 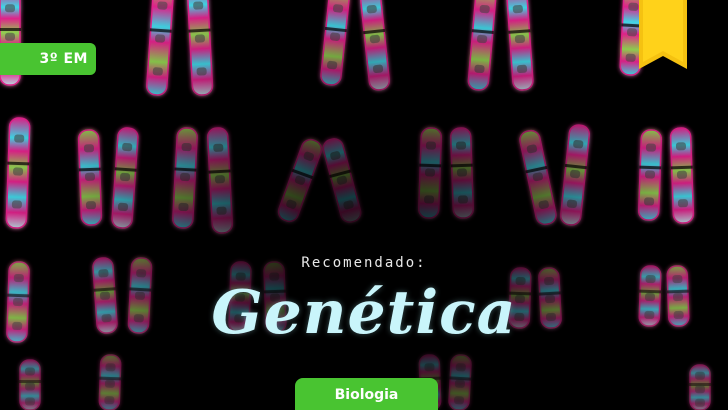 I want to click on bookmark-icon, so click(x=663, y=34).